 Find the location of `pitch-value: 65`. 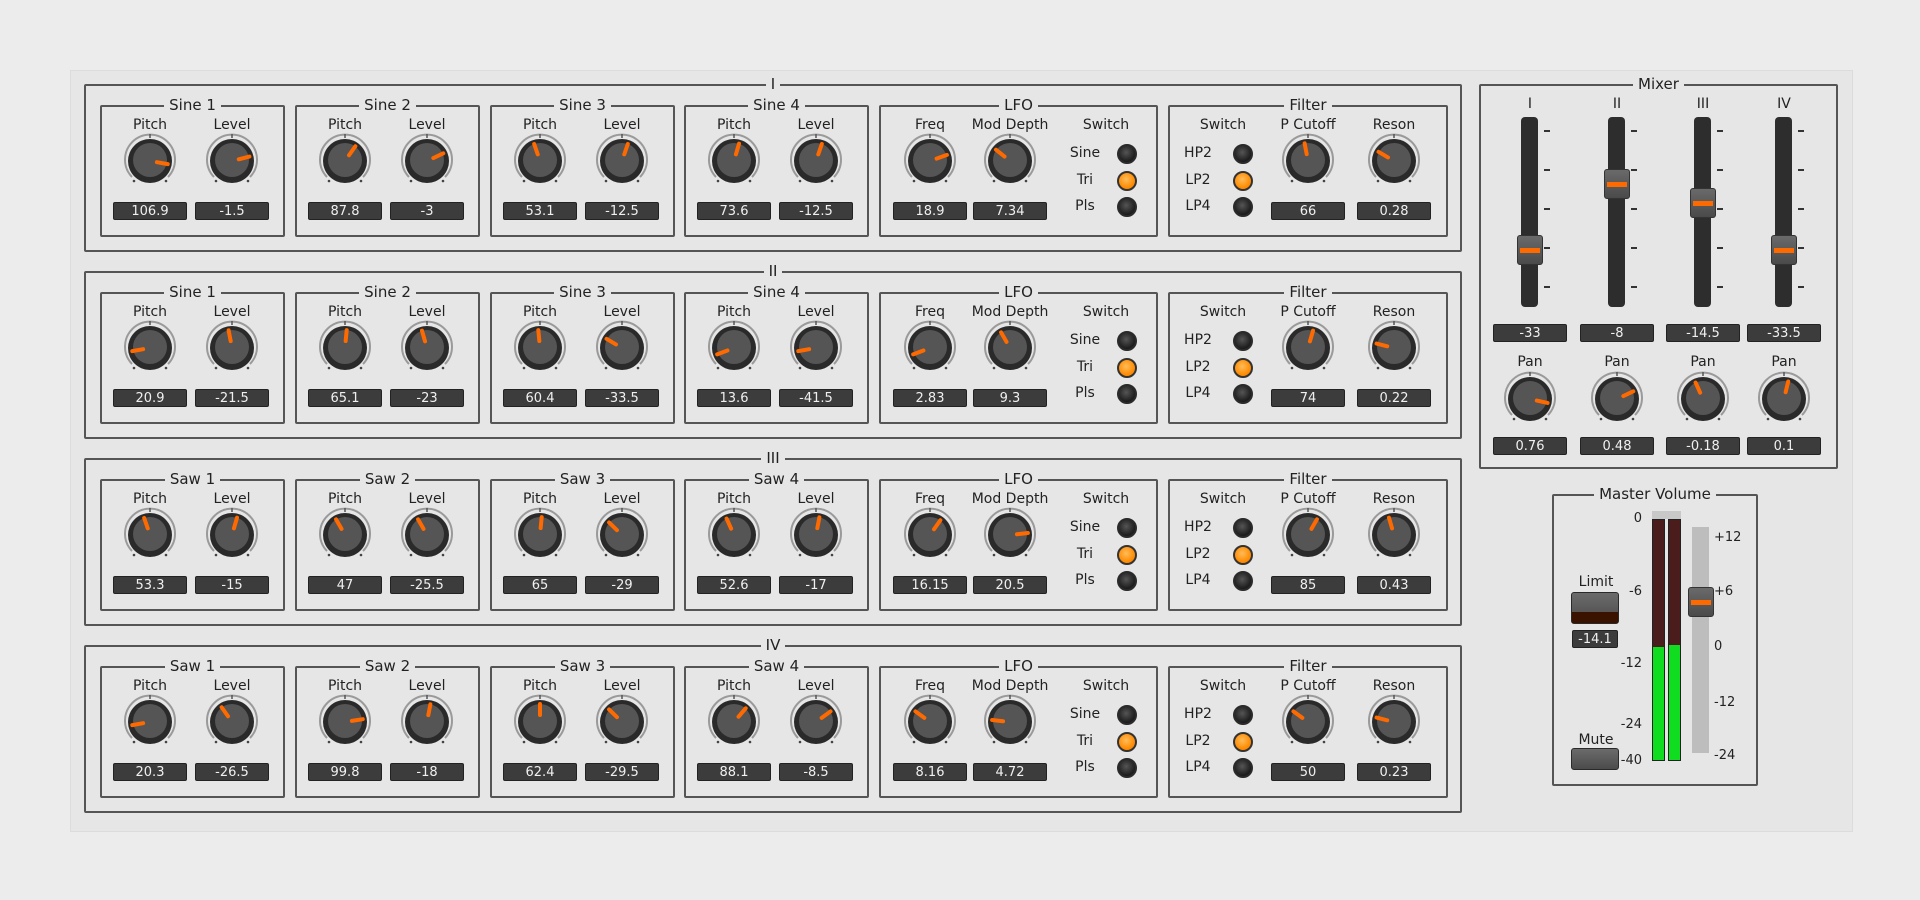

pitch-value: 65 is located at coordinates (540, 585).